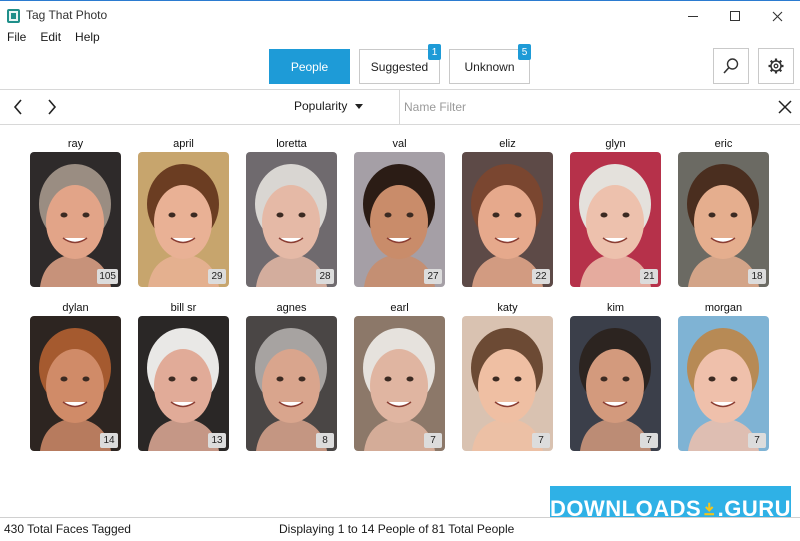 The image size is (800, 541). I want to click on face-thumbnail: 14, so click(75, 383).